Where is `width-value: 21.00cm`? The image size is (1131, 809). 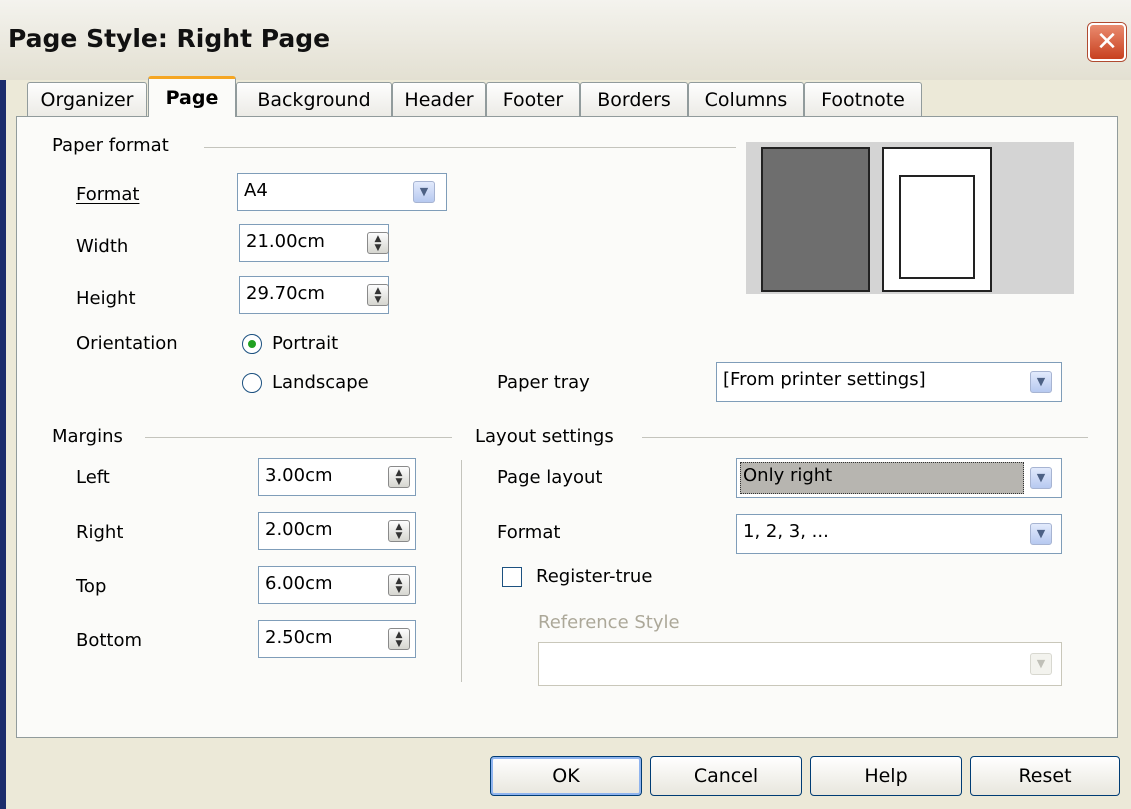
width-value: 21.00cm is located at coordinates (285, 241).